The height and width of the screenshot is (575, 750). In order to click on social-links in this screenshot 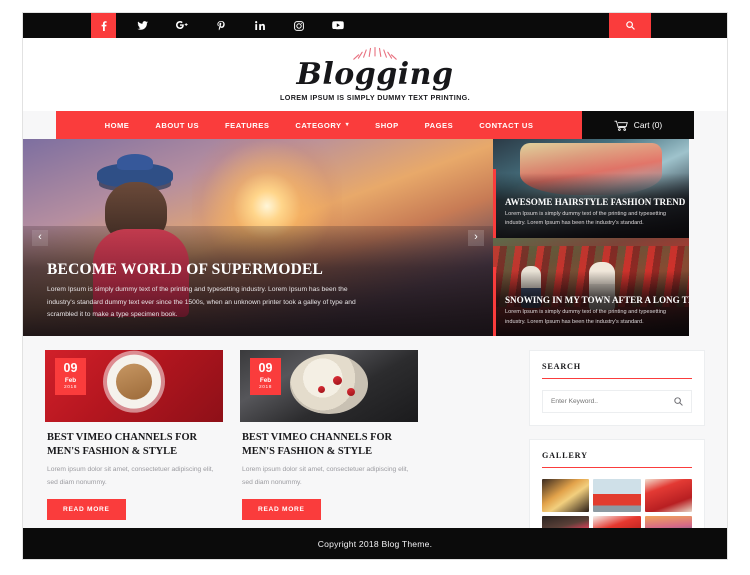, I will do `click(227, 25)`.